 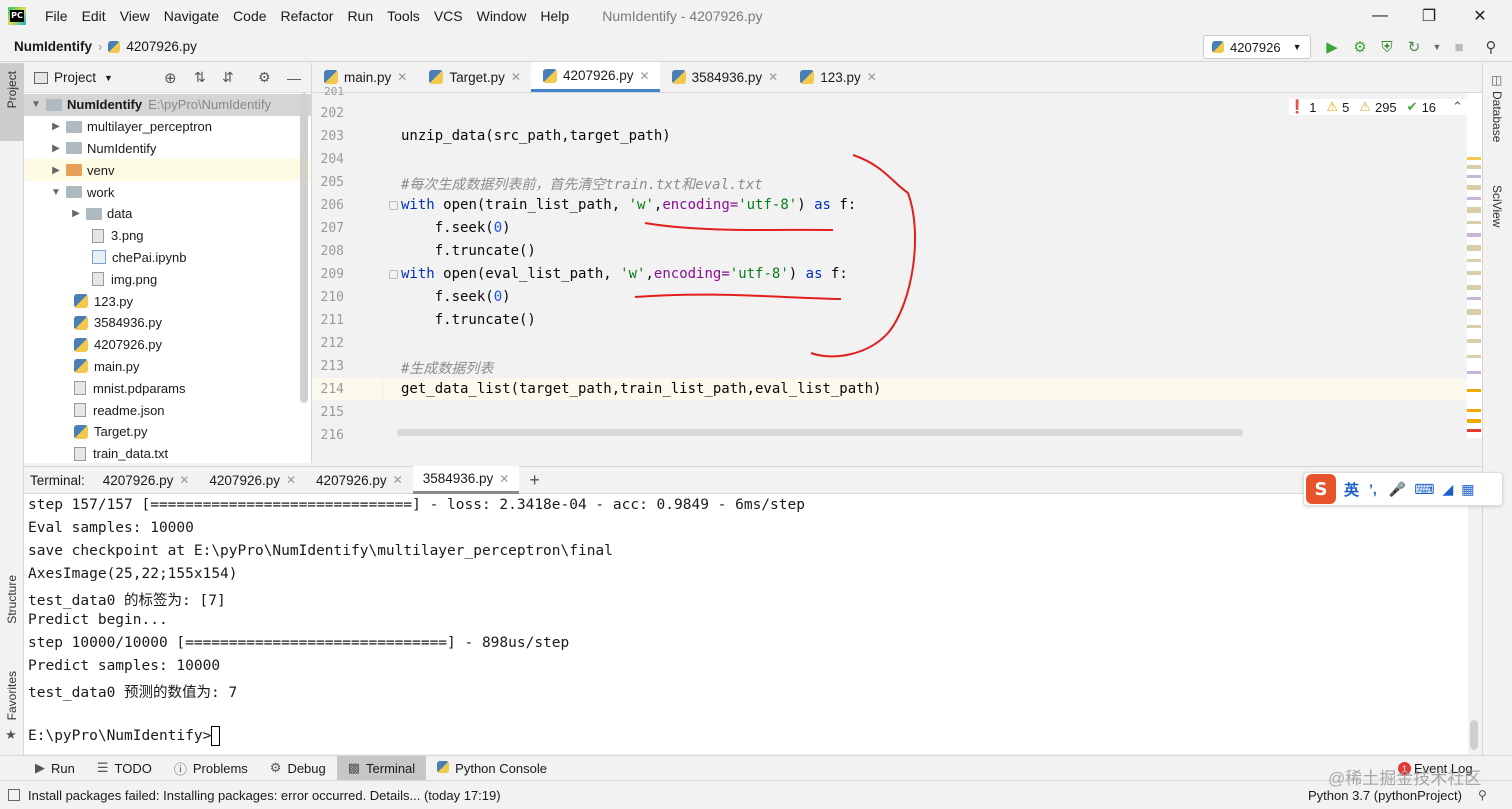 I want to click on tree-item-train-data-txt: train_data.txt, so click(x=167, y=453).